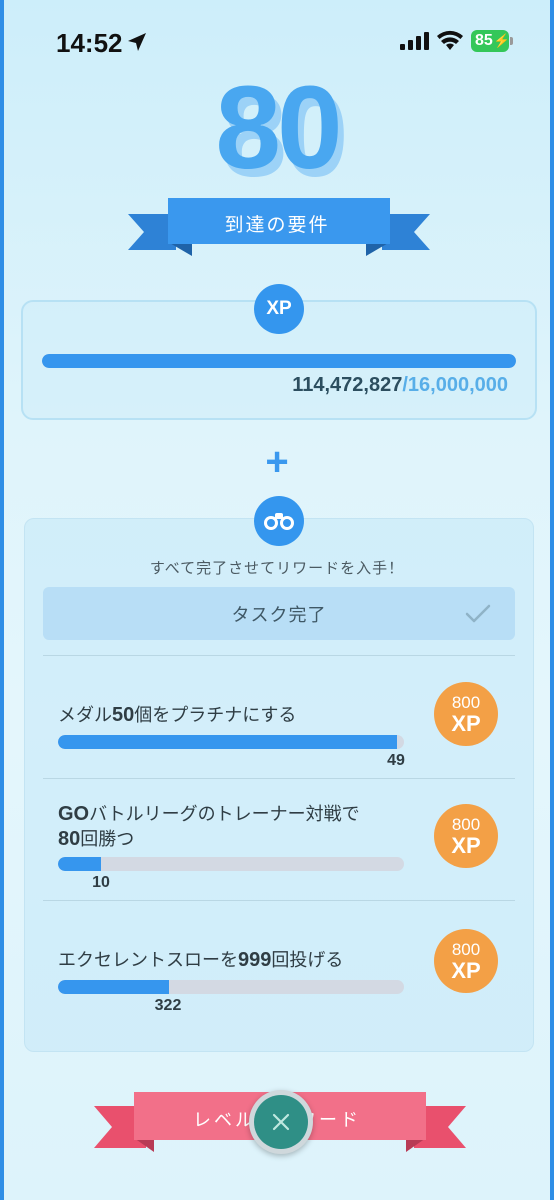 This screenshot has height=1200, width=554. What do you see at coordinates (137, 42) in the screenshot?
I see `location-arrow-icon` at bounding box center [137, 42].